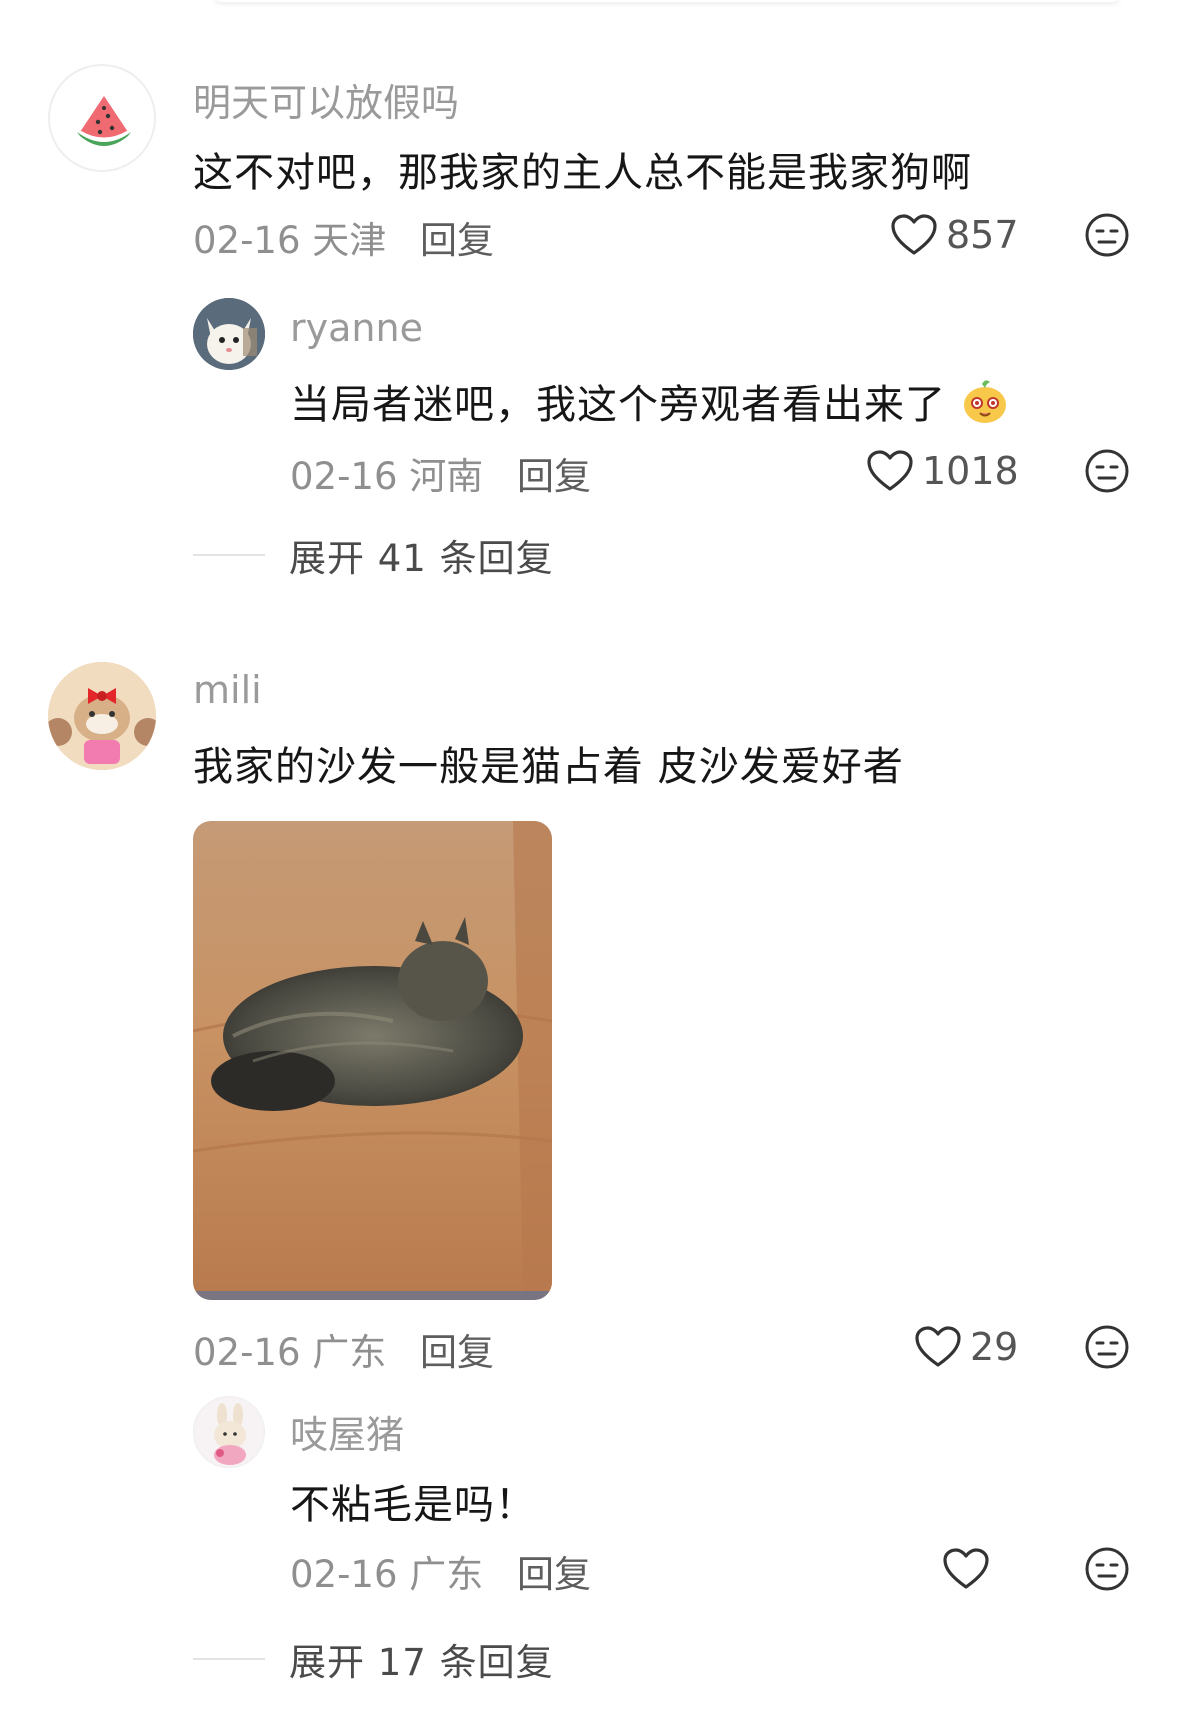 The height and width of the screenshot is (1714, 1179). What do you see at coordinates (618, 405) in the screenshot?
I see `reply-text-content: 当局者迷吧，我这个旁观者看出来了` at bounding box center [618, 405].